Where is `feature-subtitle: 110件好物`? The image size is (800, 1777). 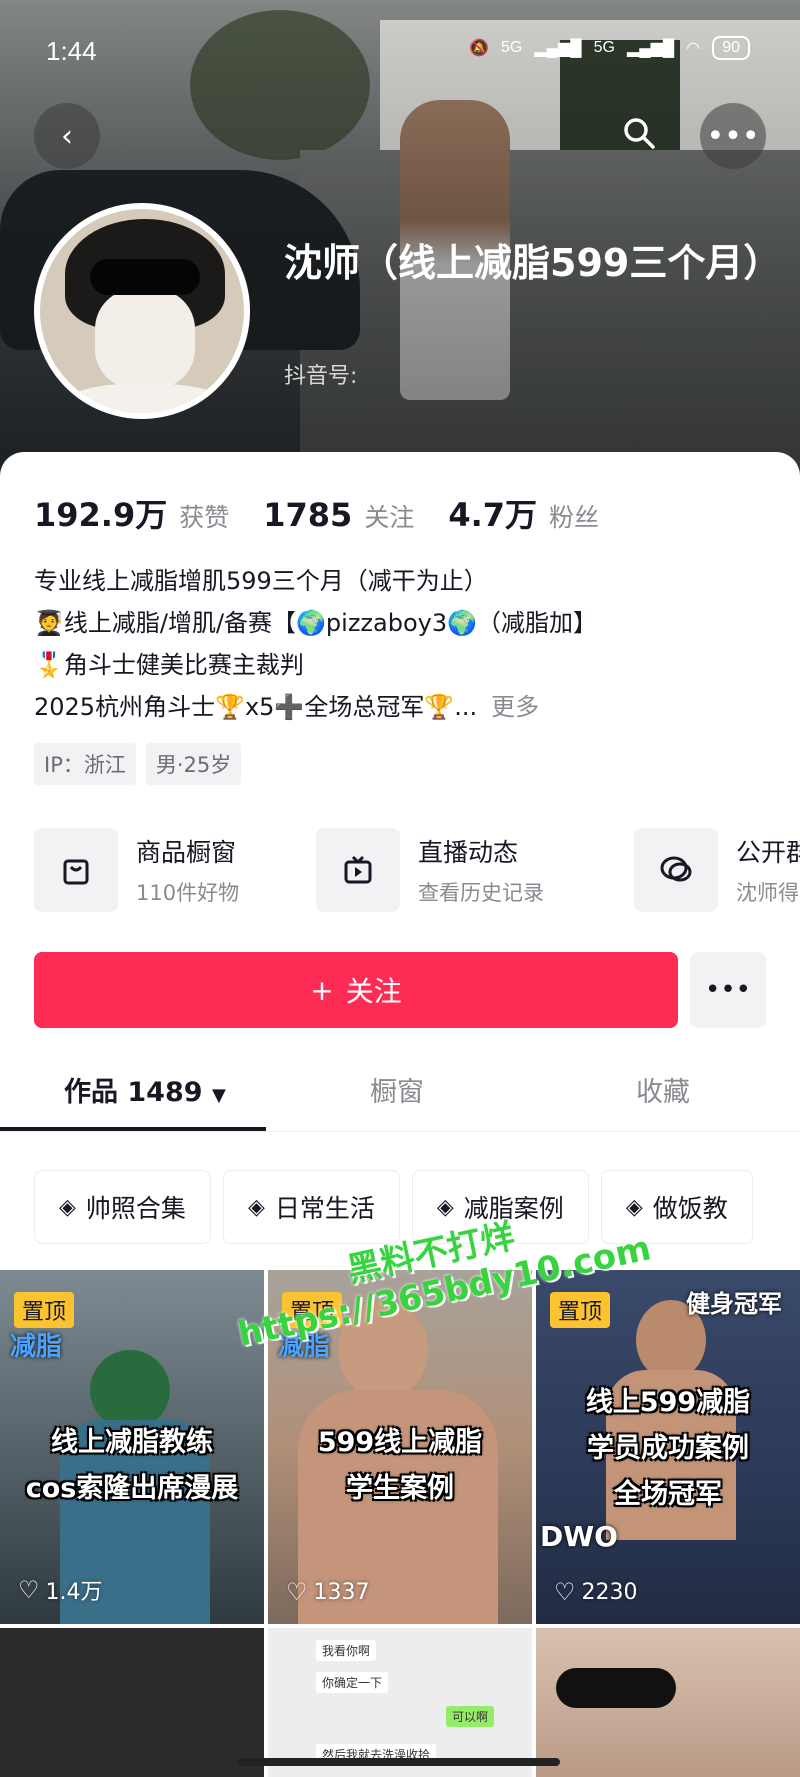
feature-subtitle: 110件好物 is located at coordinates (188, 893).